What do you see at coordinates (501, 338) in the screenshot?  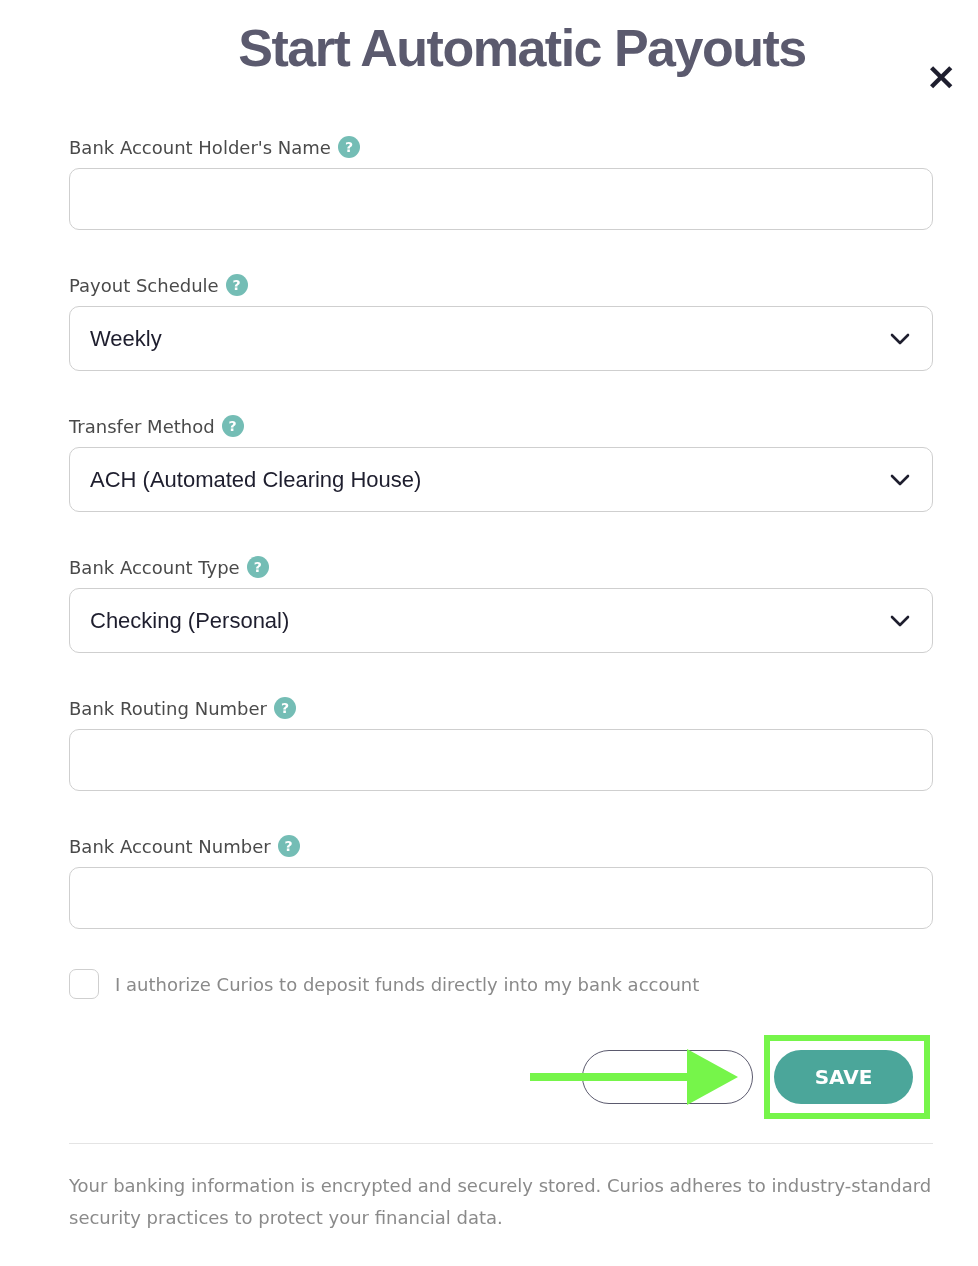 I see `dropdown: Weekly` at bounding box center [501, 338].